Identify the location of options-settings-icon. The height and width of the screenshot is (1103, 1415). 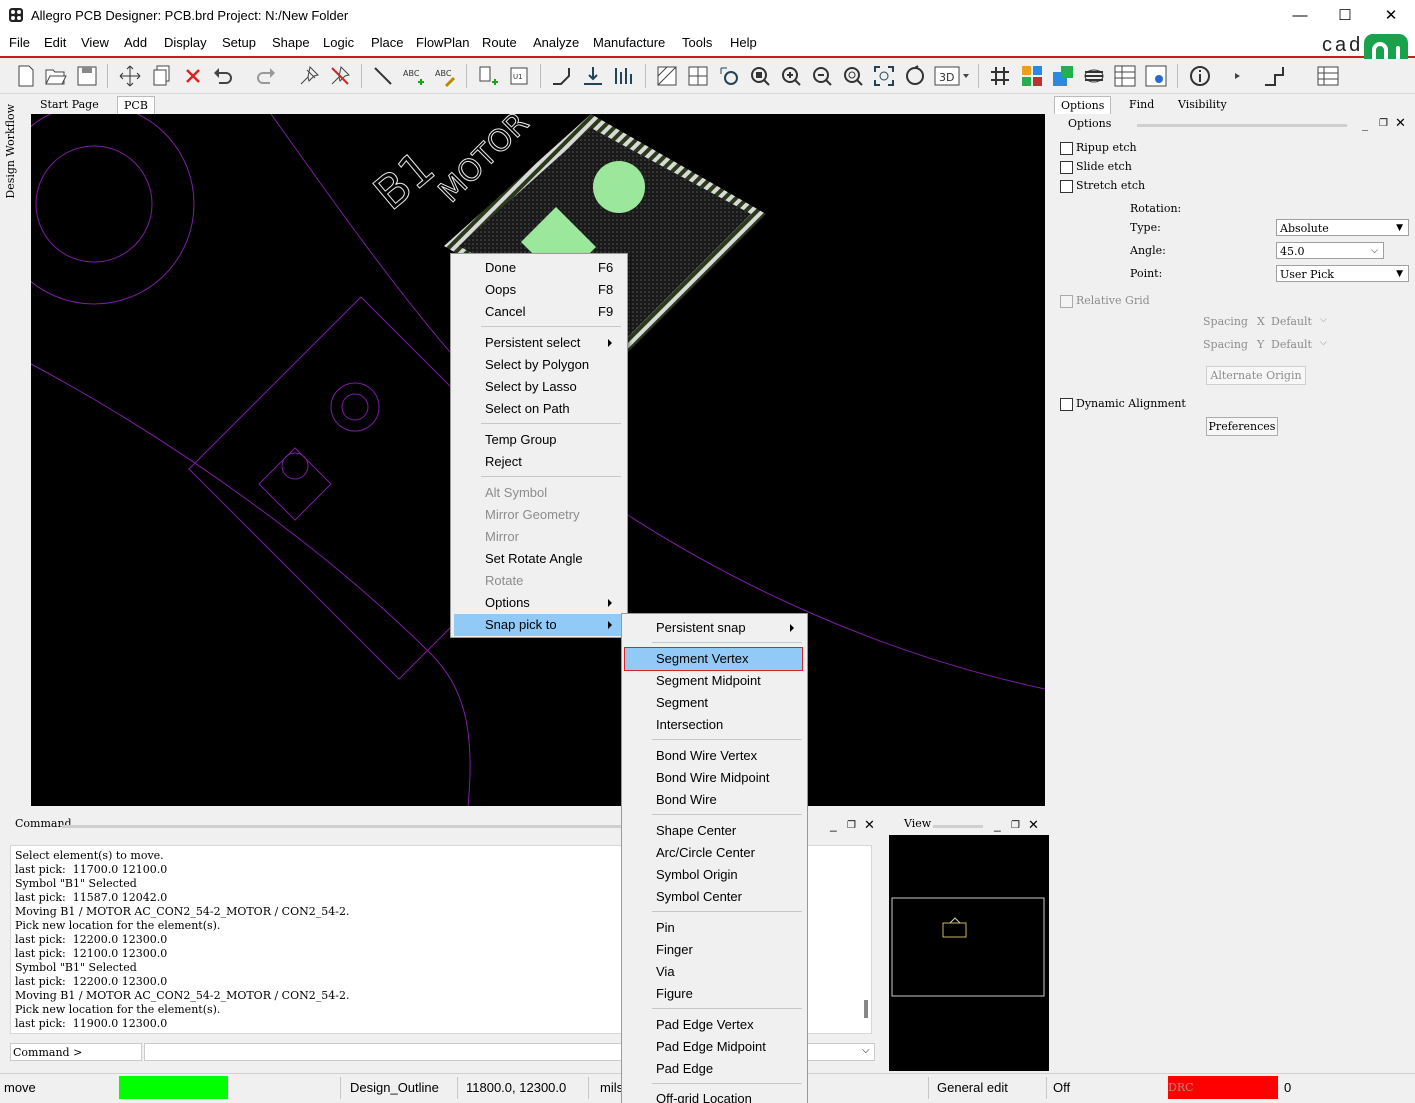
(1156, 76).